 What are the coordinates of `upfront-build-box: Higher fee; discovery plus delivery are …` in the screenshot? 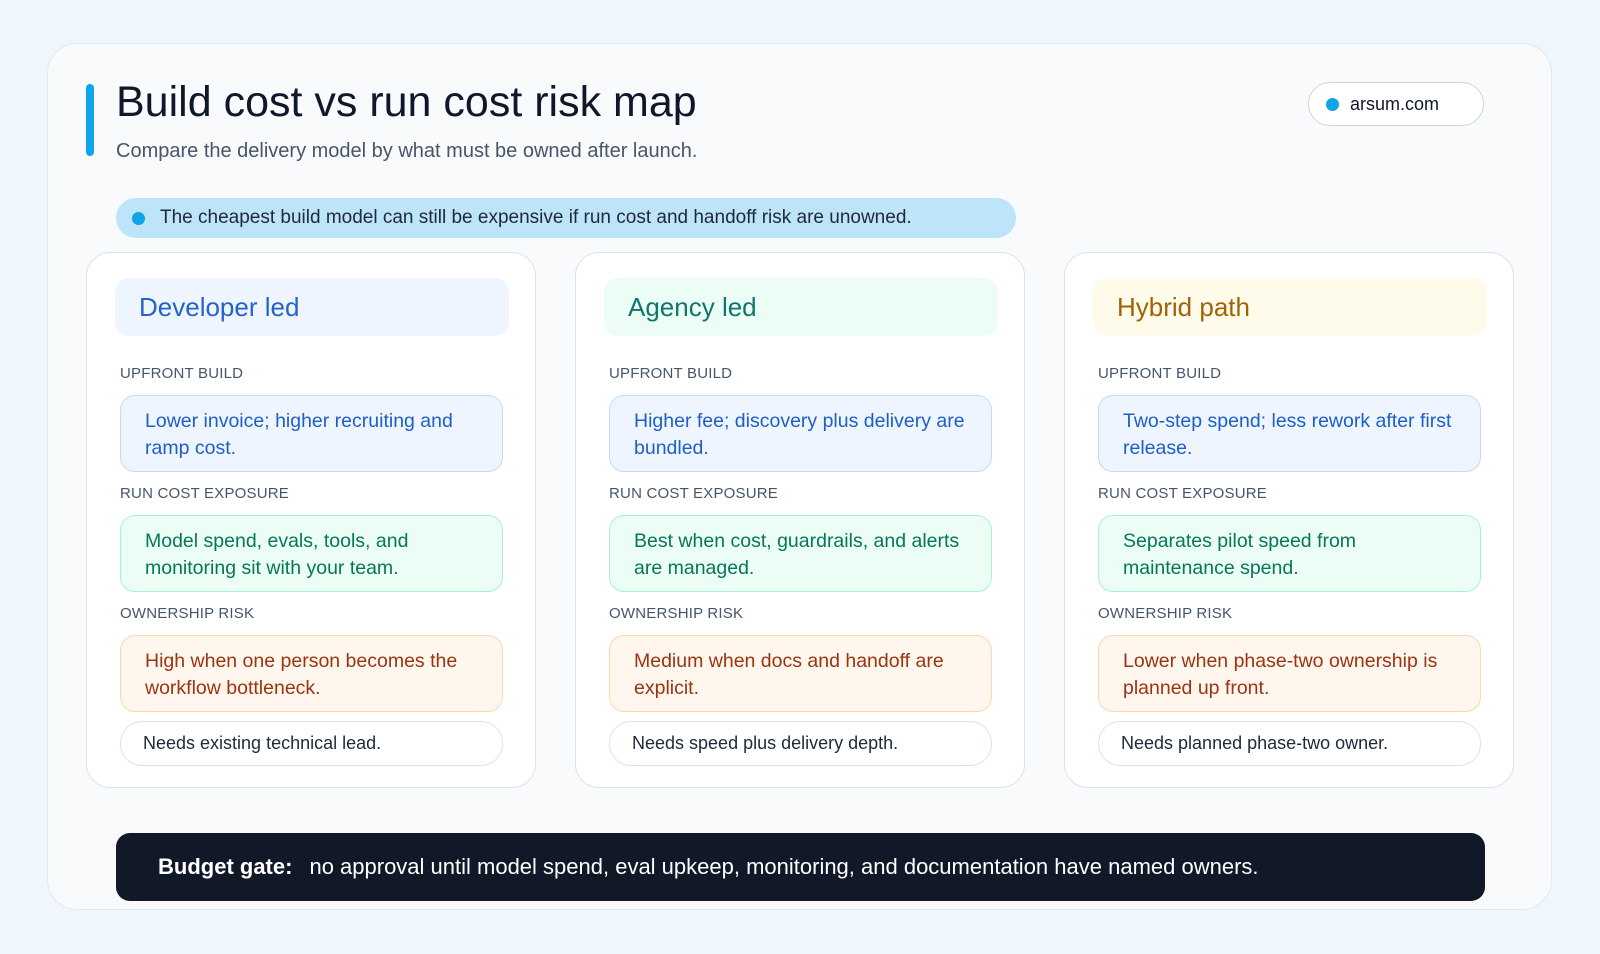 It's located at (800, 433).